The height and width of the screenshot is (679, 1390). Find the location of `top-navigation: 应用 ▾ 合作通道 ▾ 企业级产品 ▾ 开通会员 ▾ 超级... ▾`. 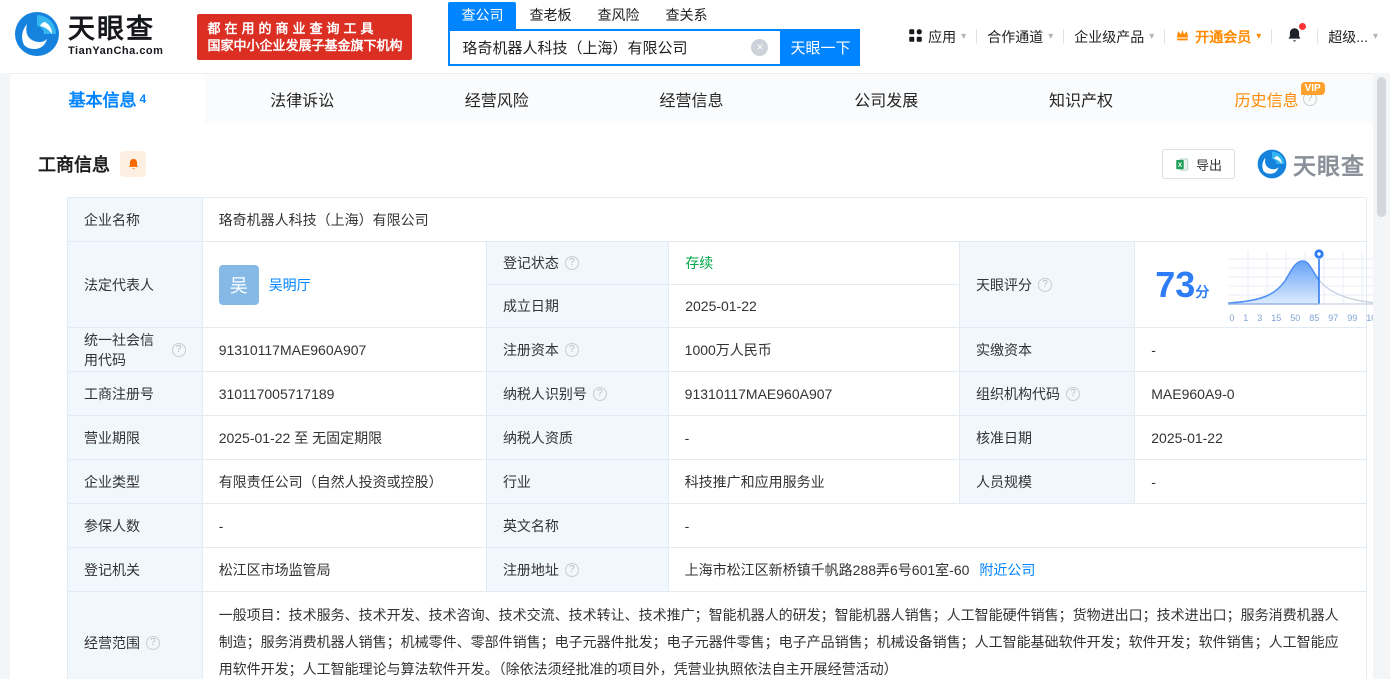

top-navigation: 应用 ▾ 合作通道 ▾ 企业级产品 ▾ 开通会员 ▾ 超级... ▾ is located at coordinates (1143, 35).